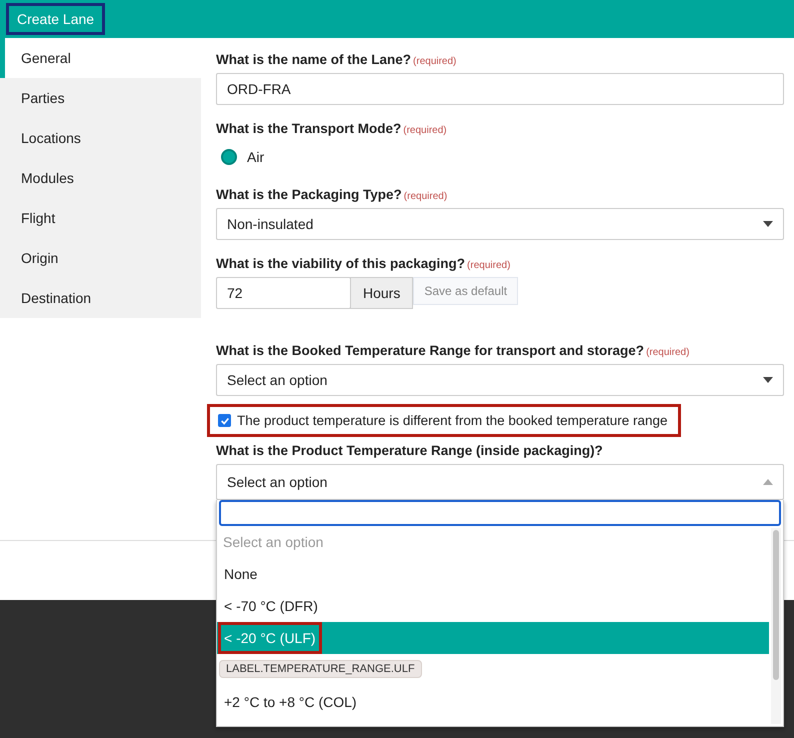  I want to click on option-label: < -20 °C (ULF), so click(270, 638).